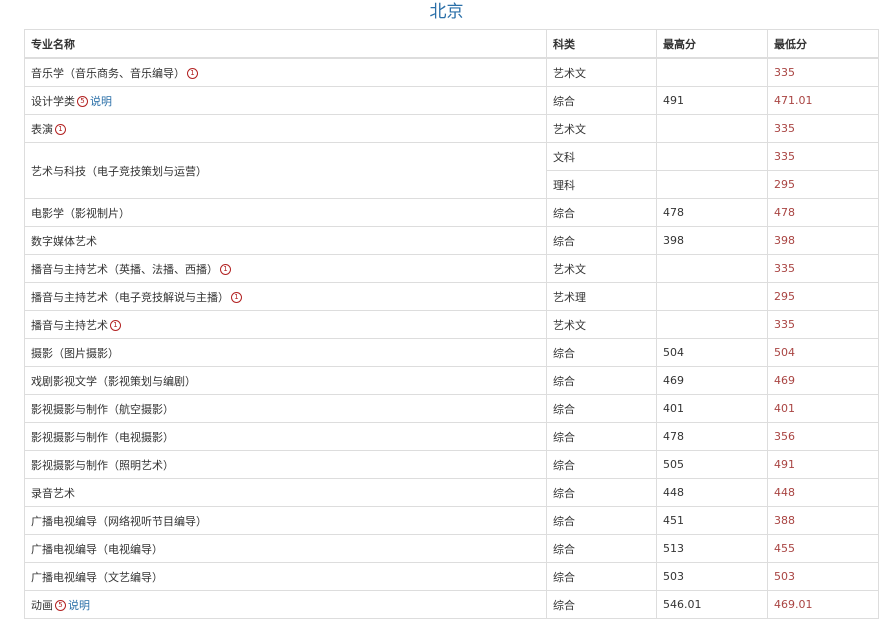 Image resolution: width=893 pixels, height=631 pixels. Describe the element at coordinates (446, 12) in the screenshot. I see `page-title: 北京` at that location.